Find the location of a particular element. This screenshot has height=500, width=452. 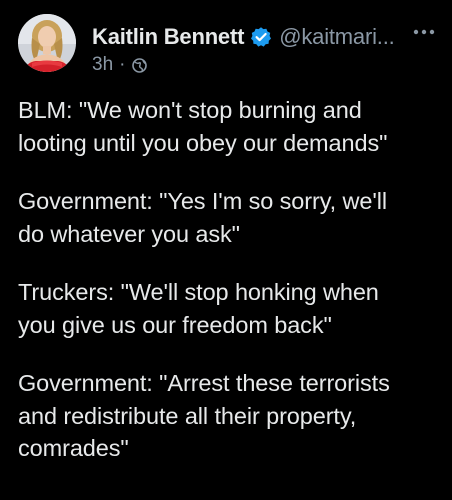

author-display-name: Kaitlin Bennett is located at coordinates (168, 37).